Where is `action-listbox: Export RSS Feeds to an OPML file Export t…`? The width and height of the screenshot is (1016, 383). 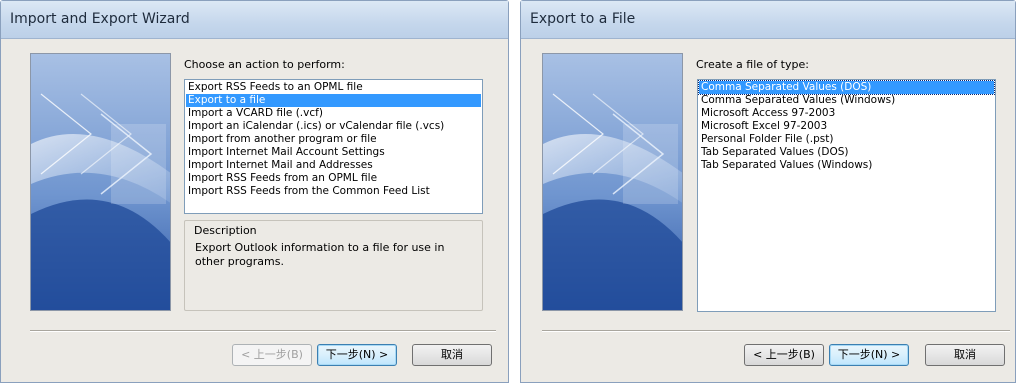
action-listbox: Export RSS Feeds to an OPML file Export t… is located at coordinates (333, 146).